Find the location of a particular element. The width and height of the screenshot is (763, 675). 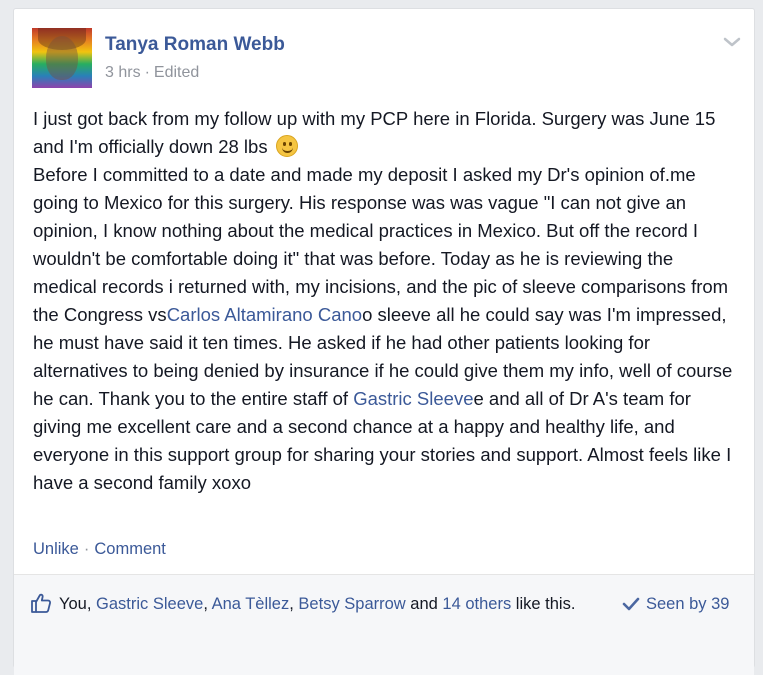

text-segment: like this. is located at coordinates (543, 604).